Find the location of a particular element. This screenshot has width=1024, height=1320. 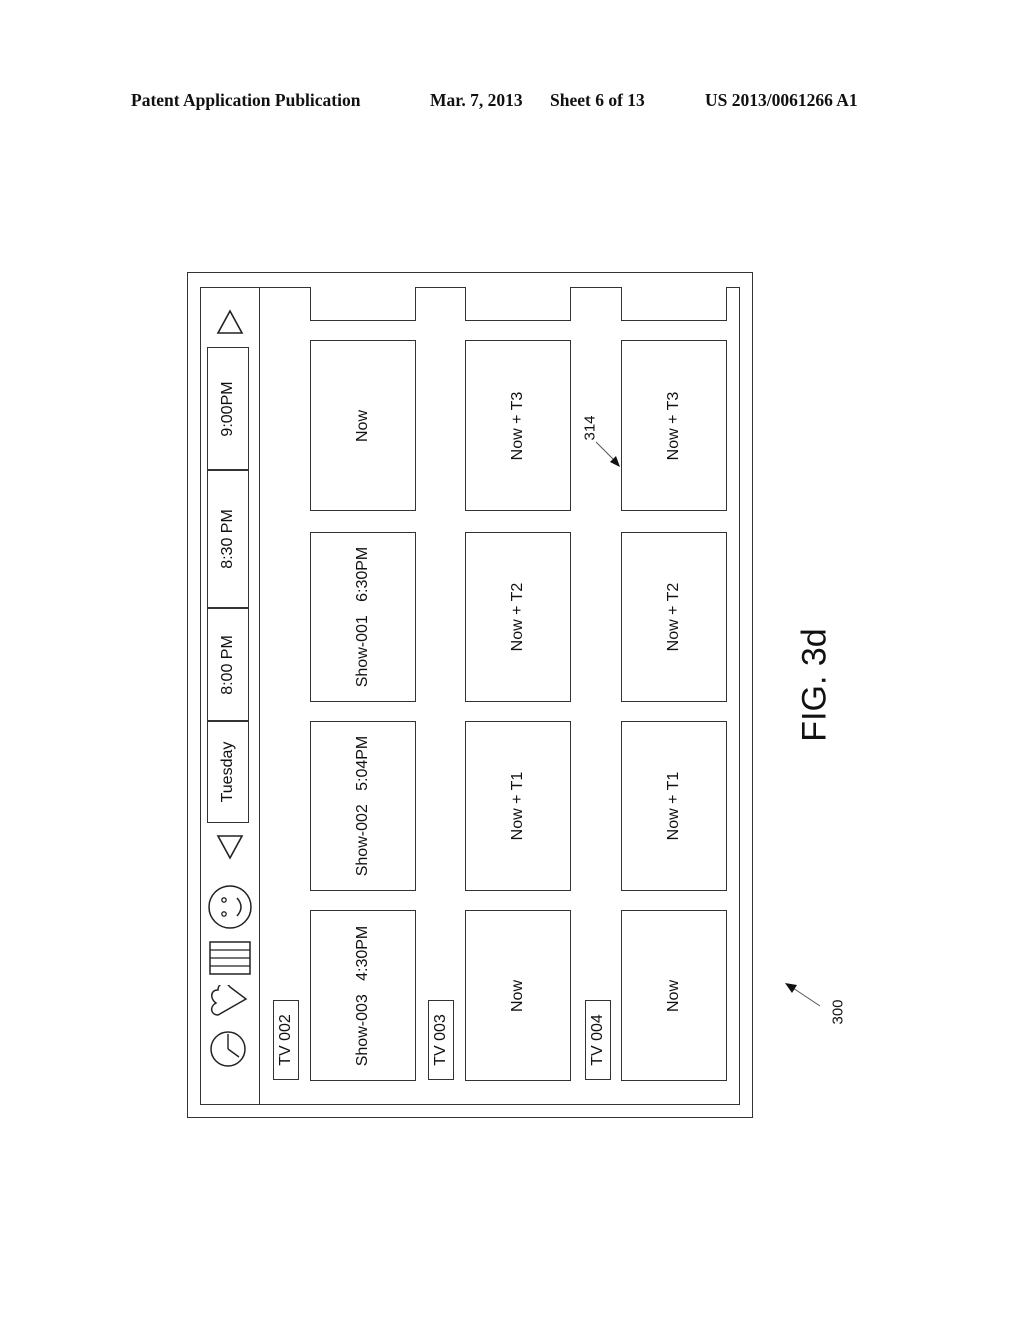

program-title: Show-003 4:30PM is located at coordinates (362, 995).